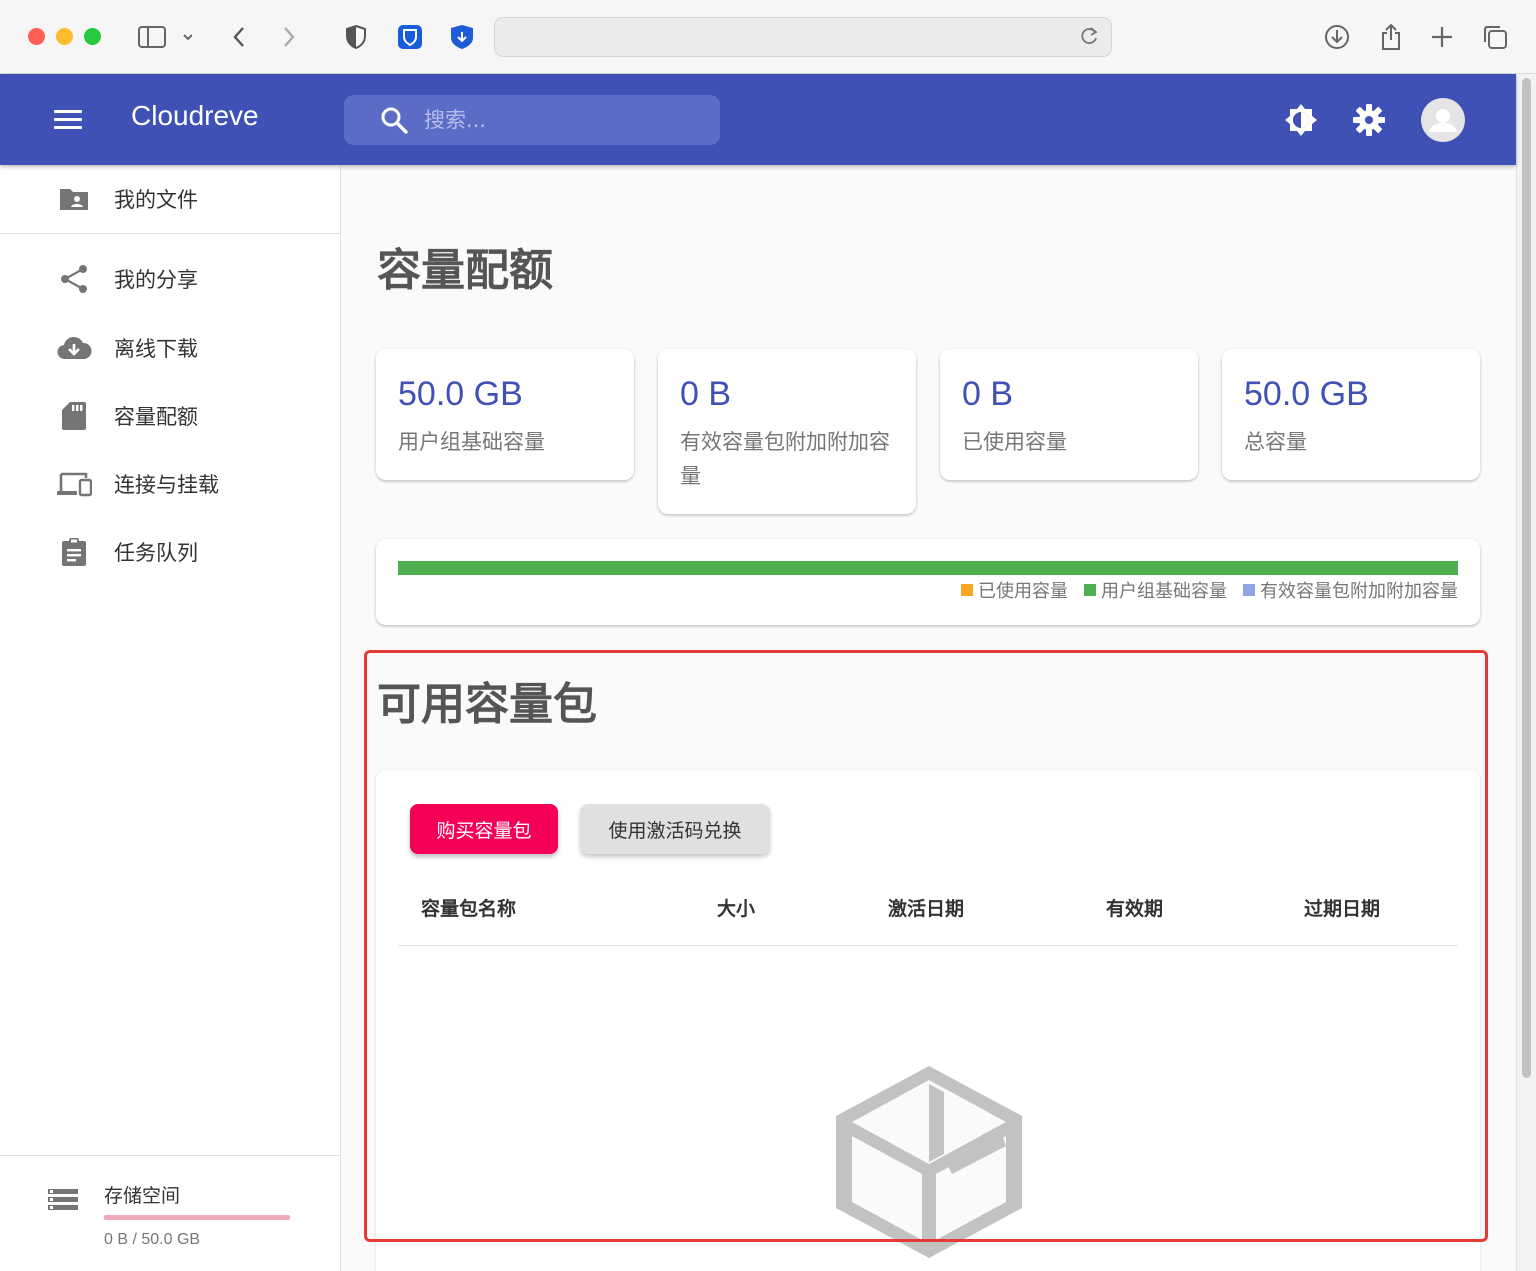 Image resolution: width=1536 pixels, height=1271 pixels. I want to click on packs-section-title: 可用容量包, so click(487, 704).